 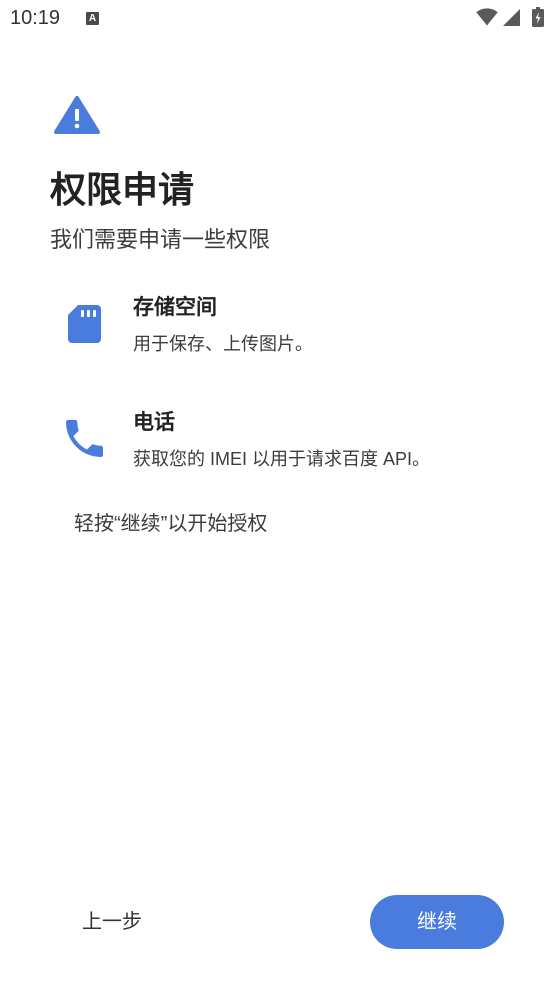 I want to click on permission-title: 存储空间, so click(x=175, y=307).